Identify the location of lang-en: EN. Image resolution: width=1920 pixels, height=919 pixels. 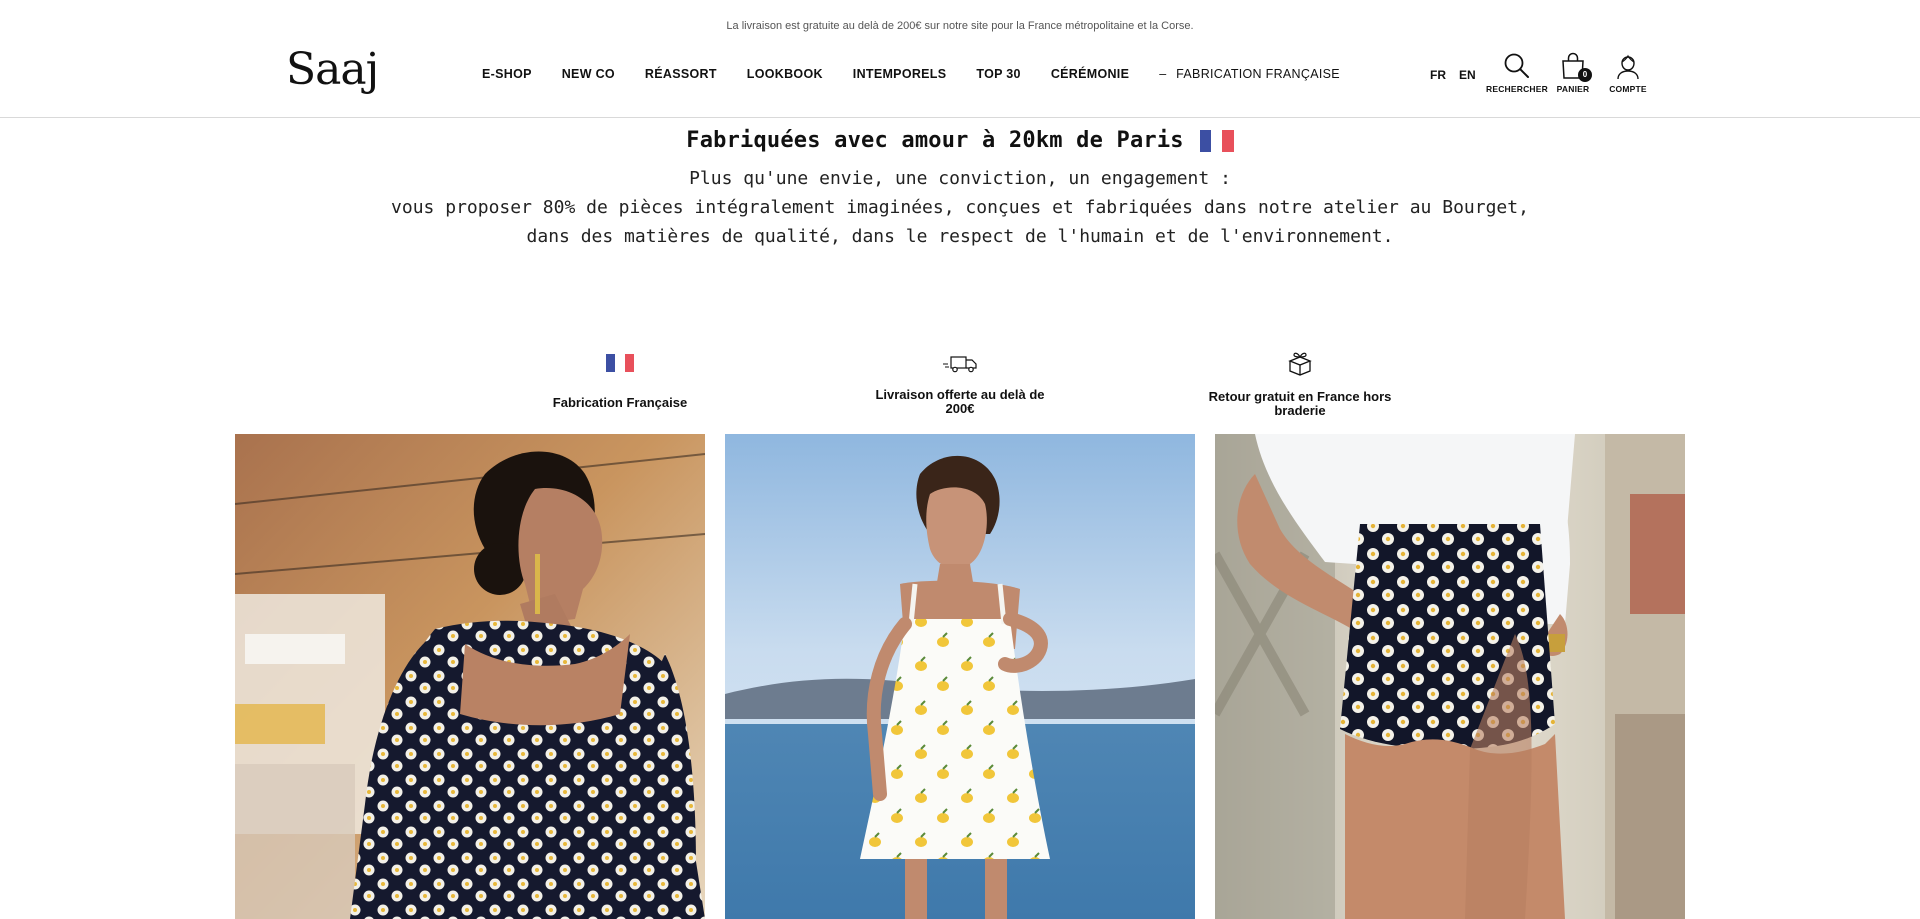
(1467, 75).